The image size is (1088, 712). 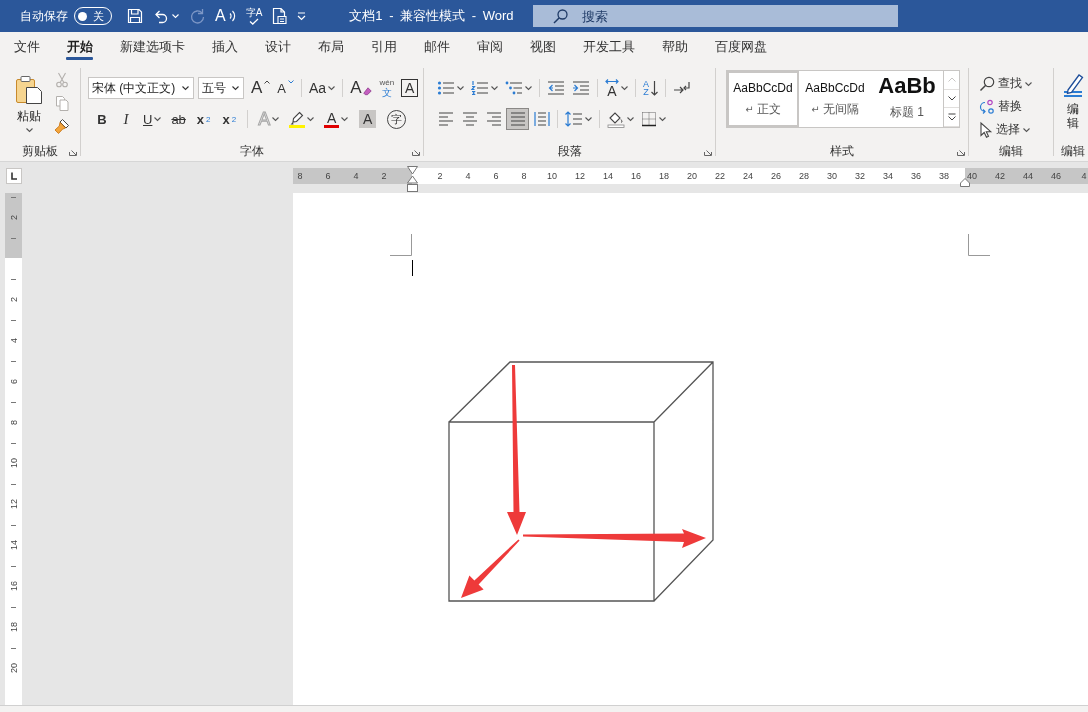 I want to click on shrink-font-button: A, so click(x=285, y=88).